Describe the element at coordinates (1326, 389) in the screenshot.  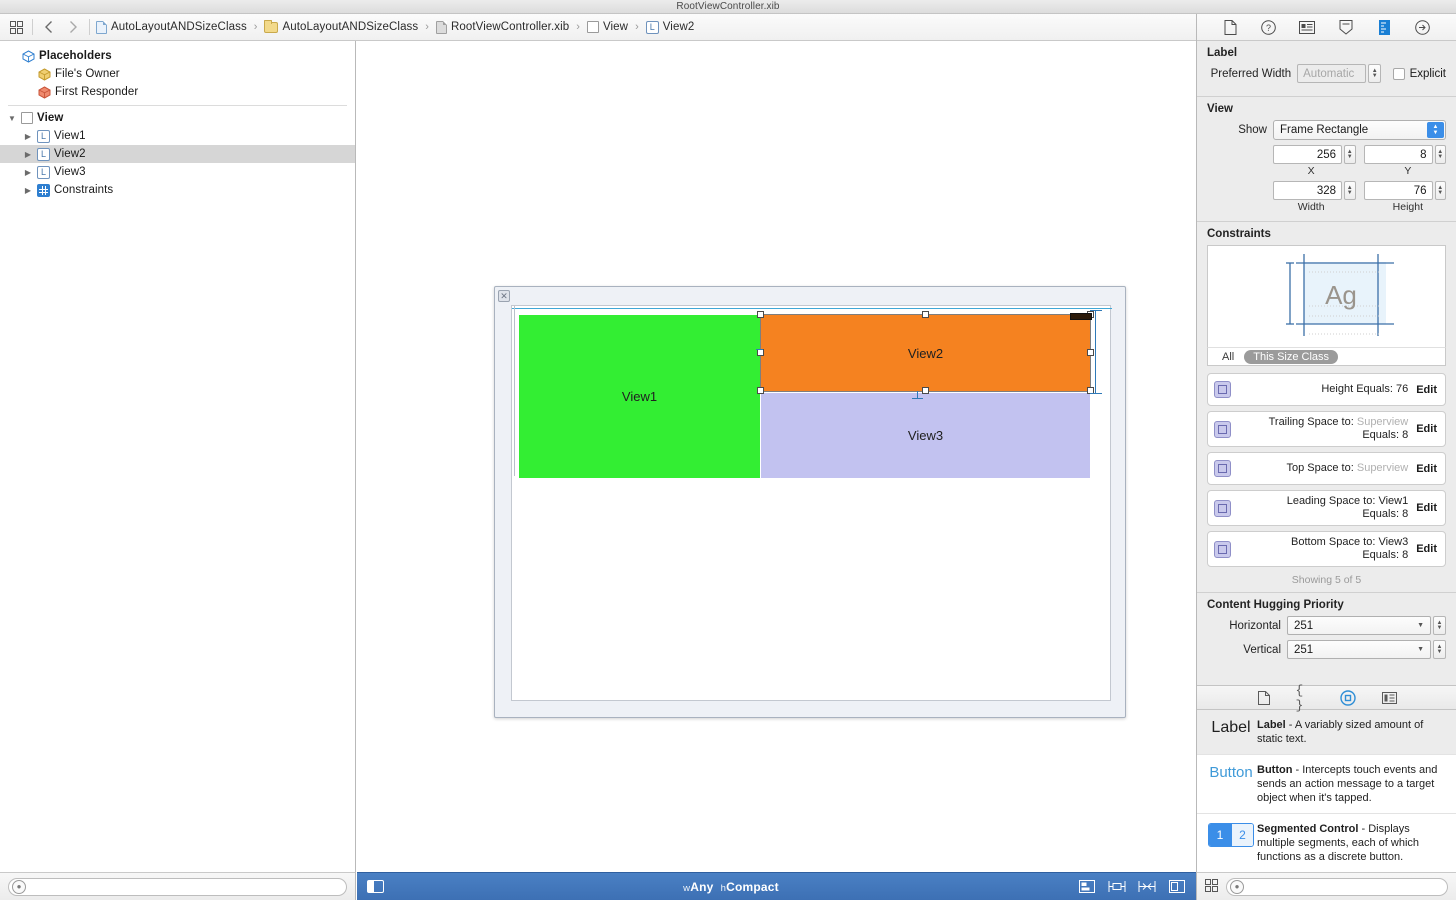
I see `constraint-row: Height Equals: 76 Edit` at that location.